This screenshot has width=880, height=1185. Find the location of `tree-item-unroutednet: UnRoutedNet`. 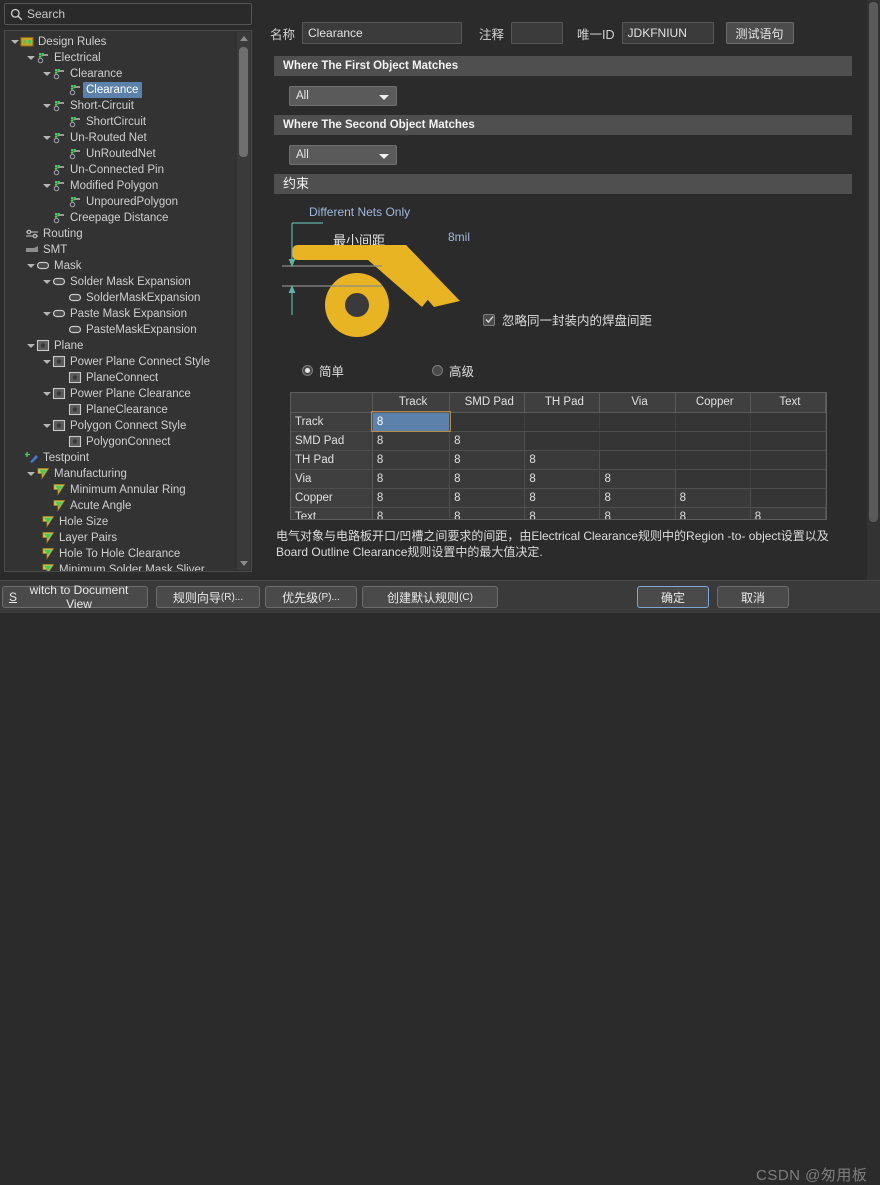

tree-item-unroutednet: UnRoutedNet is located at coordinates (121, 154).